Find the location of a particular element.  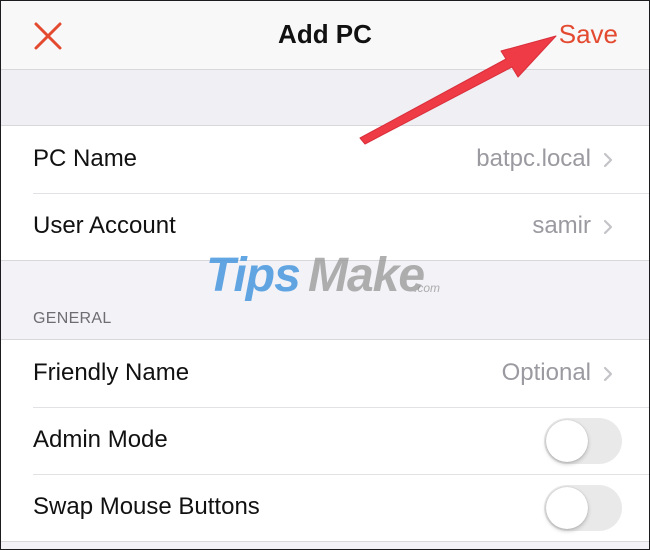

friendly-name-row: Friendly Name Optional is located at coordinates (325, 373).